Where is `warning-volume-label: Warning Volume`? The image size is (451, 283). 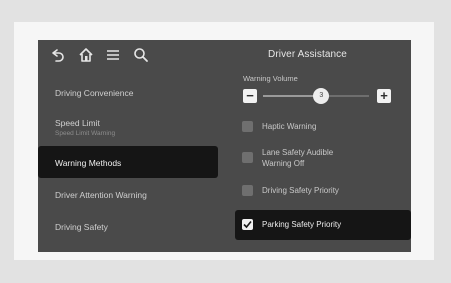
warning-volume-label: Warning Volume is located at coordinates (270, 78).